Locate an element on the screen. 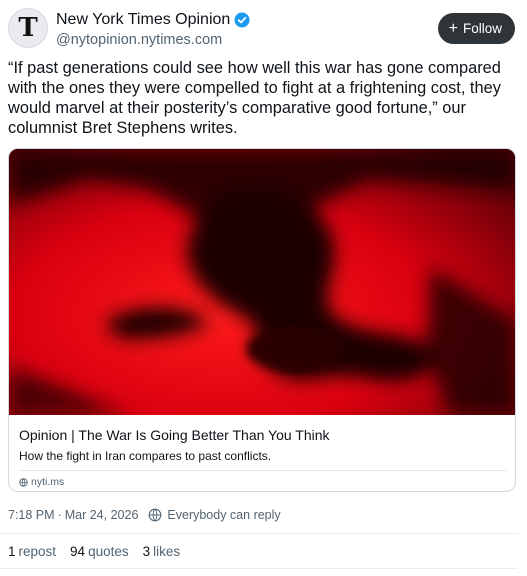 This screenshot has height=576, width=527. avatar-logo: T is located at coordinates (28, 28).